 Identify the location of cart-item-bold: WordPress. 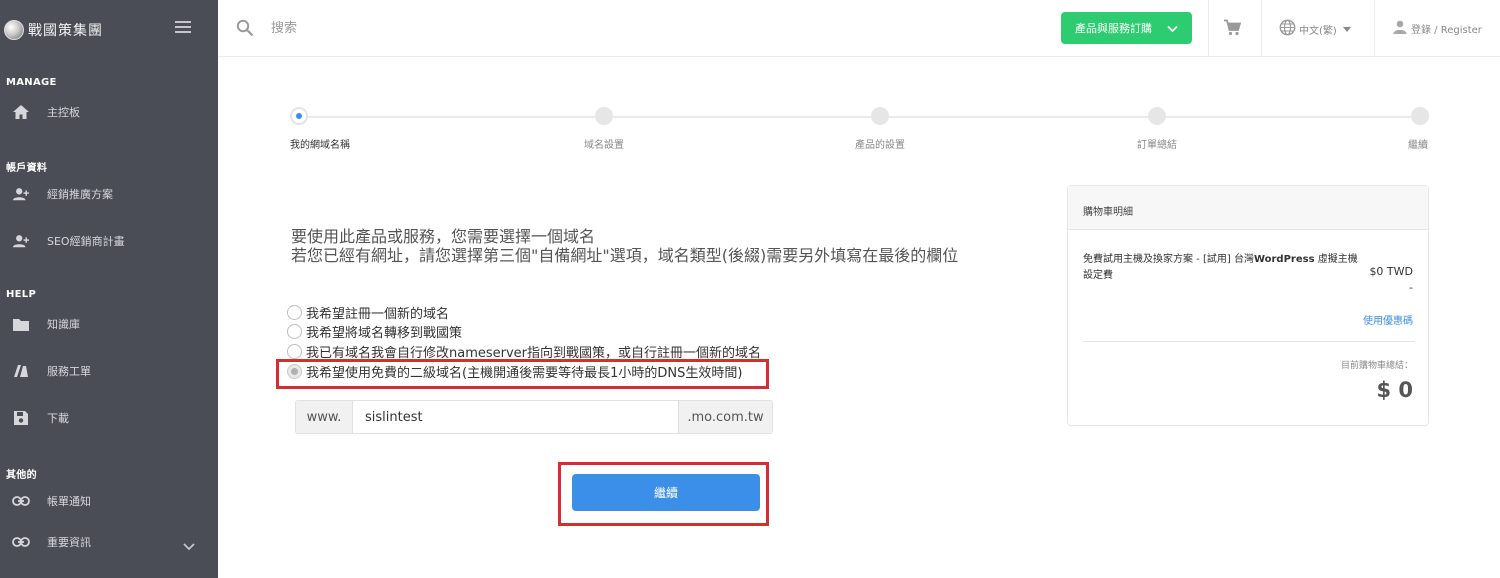
(1284, 259).